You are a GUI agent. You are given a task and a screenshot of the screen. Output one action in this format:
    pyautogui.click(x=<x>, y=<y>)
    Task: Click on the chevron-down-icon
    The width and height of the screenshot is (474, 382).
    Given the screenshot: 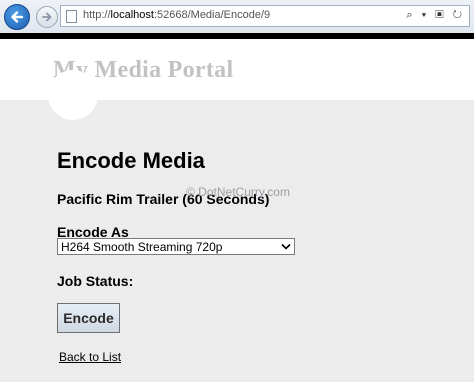 What is the action you would take?
    pyautogui.click(x=286, y=246)
    